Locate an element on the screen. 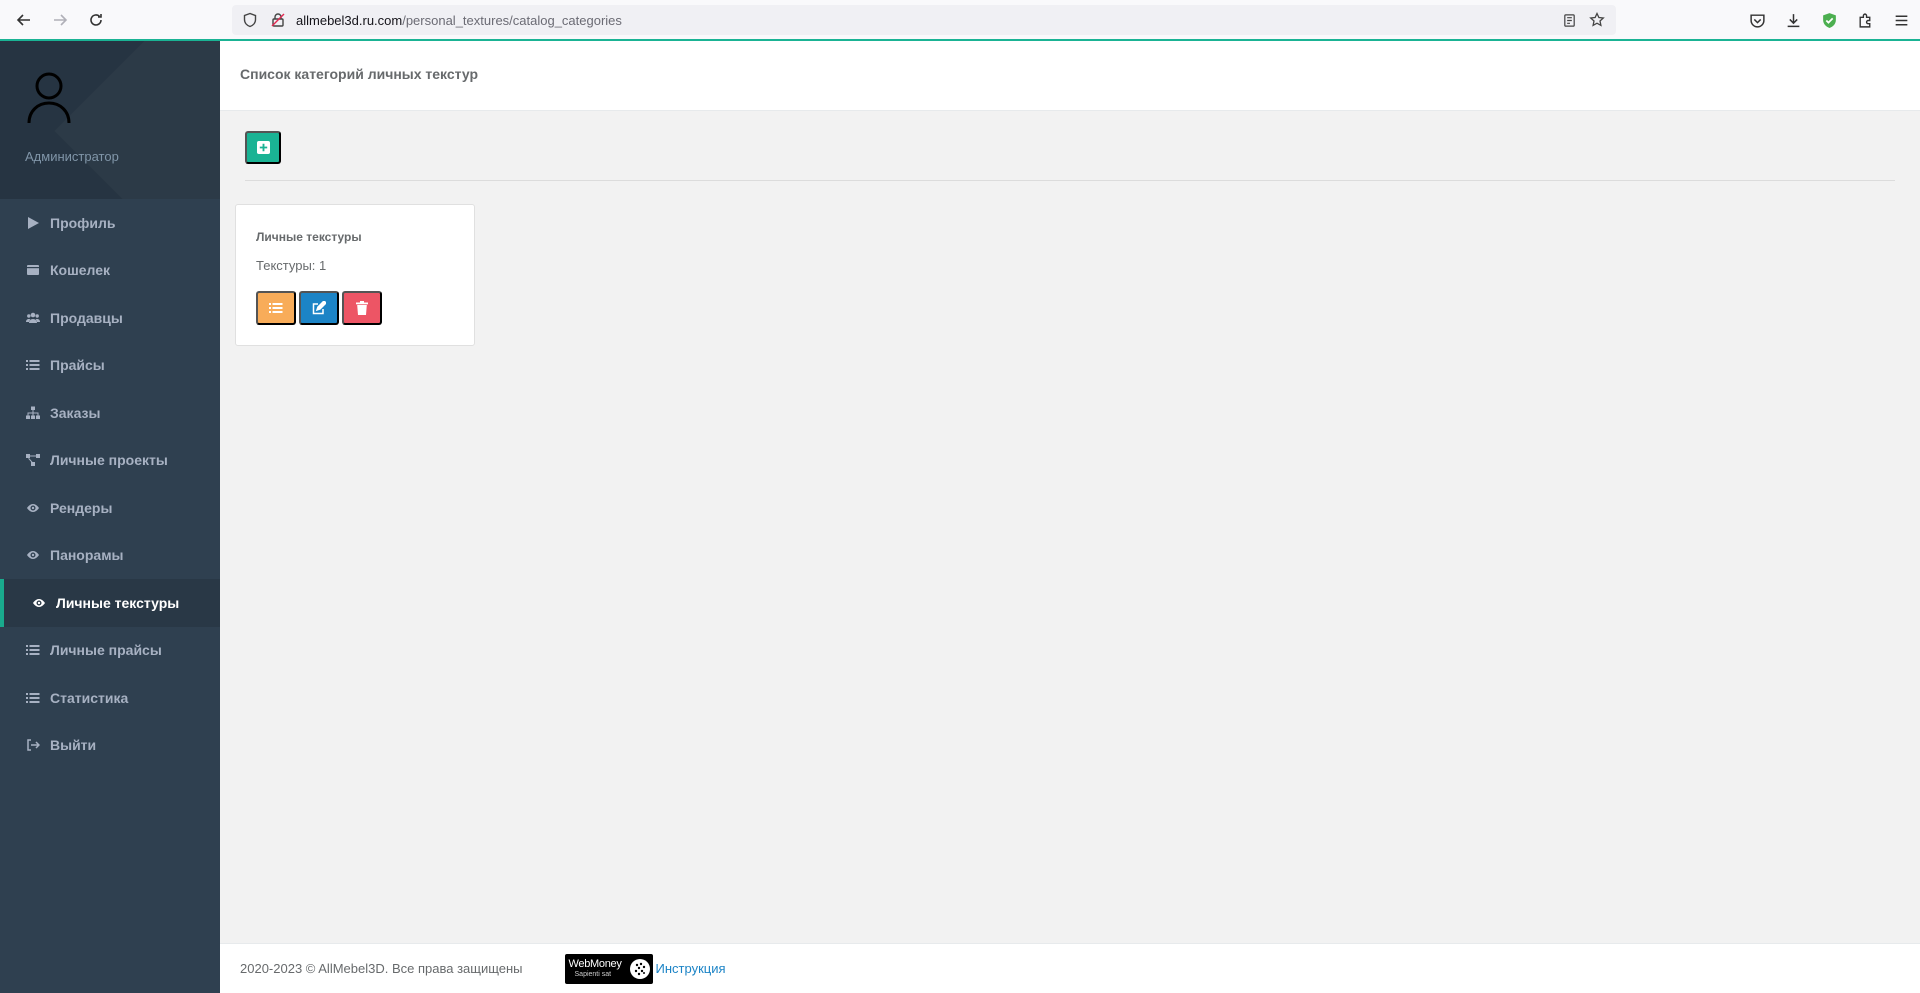 The image size is (1920, 993). sign-out-icon is located at coordinates (33, 745).